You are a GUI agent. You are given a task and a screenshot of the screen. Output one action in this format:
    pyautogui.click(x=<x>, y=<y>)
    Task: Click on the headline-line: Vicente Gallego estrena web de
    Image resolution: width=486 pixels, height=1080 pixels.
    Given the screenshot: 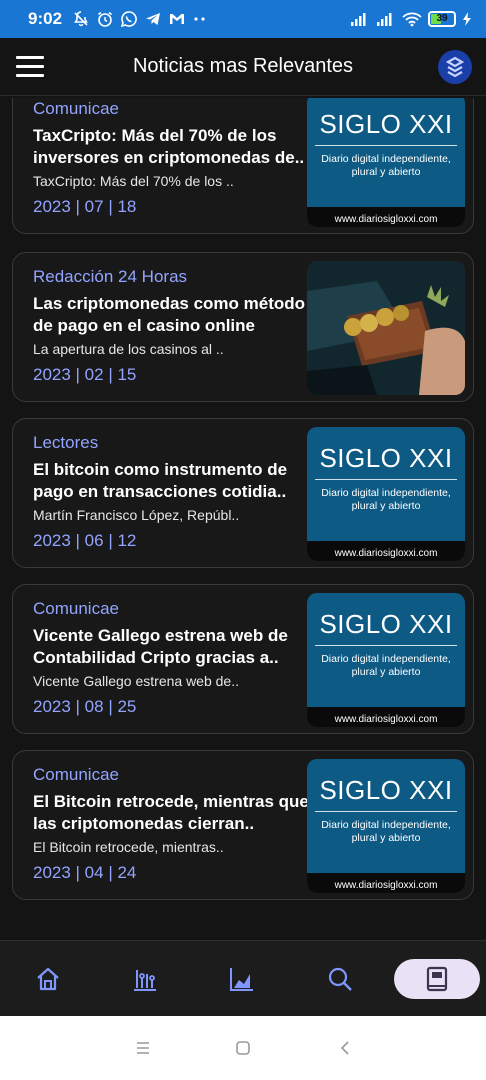 What is the action you would take?
    pyautogui.click(x=160, y=635)
    